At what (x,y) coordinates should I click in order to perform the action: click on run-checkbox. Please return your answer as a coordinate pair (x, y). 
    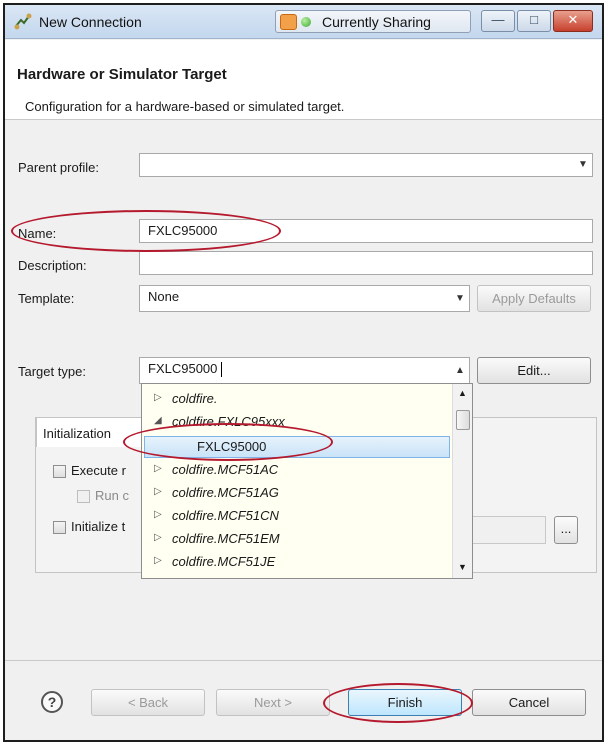
    Looking at the image, I should click on (83, 496).